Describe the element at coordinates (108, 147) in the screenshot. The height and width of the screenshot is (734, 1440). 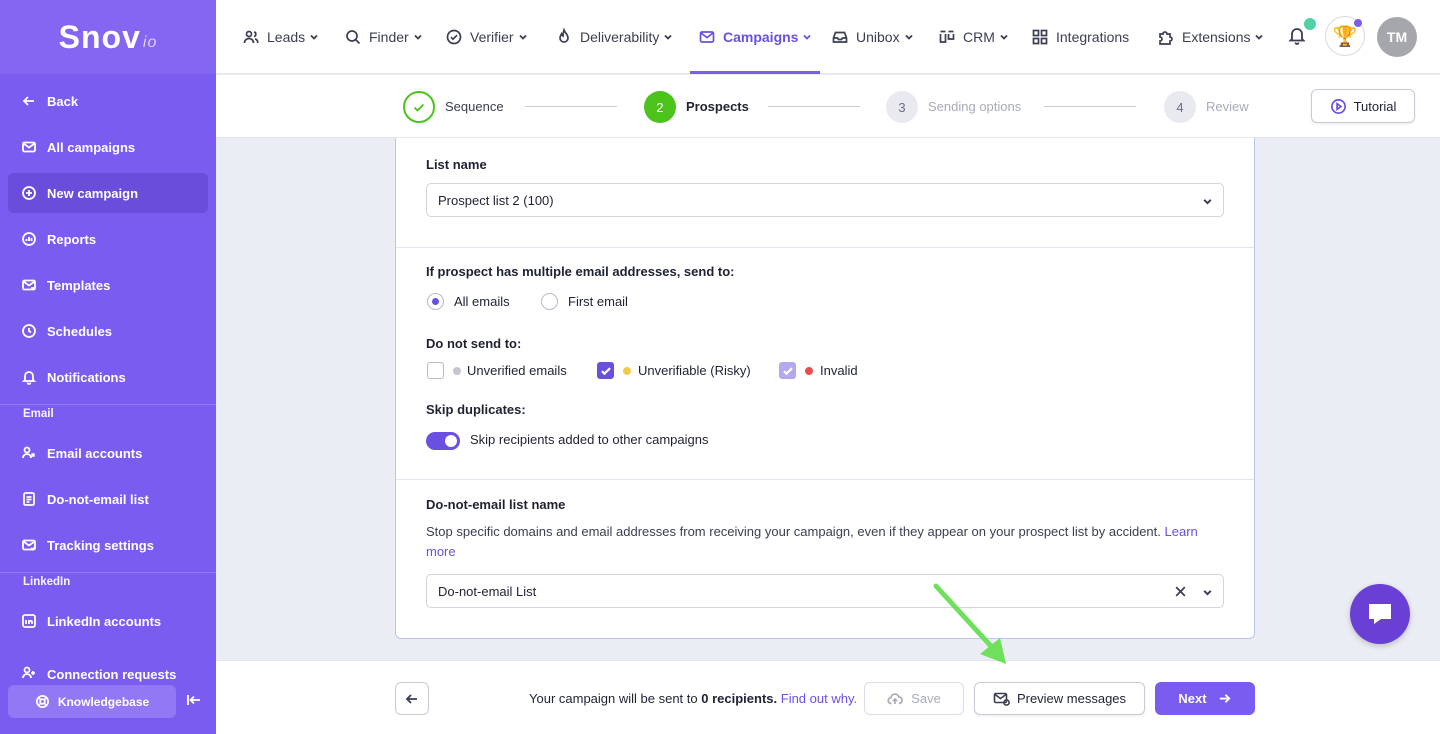
I see `sidebar-item-all-campaigns: All campaigns` at that location.